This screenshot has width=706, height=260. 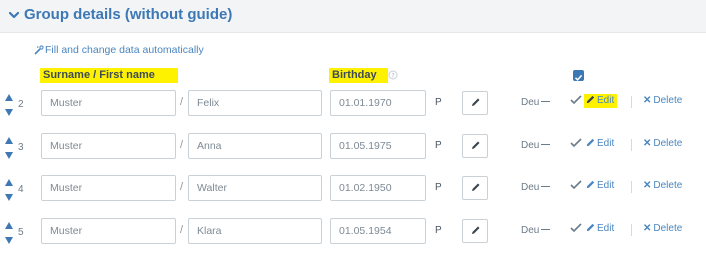 I want to click on section-title: Group details (without guide), so click(x=128, y=14).